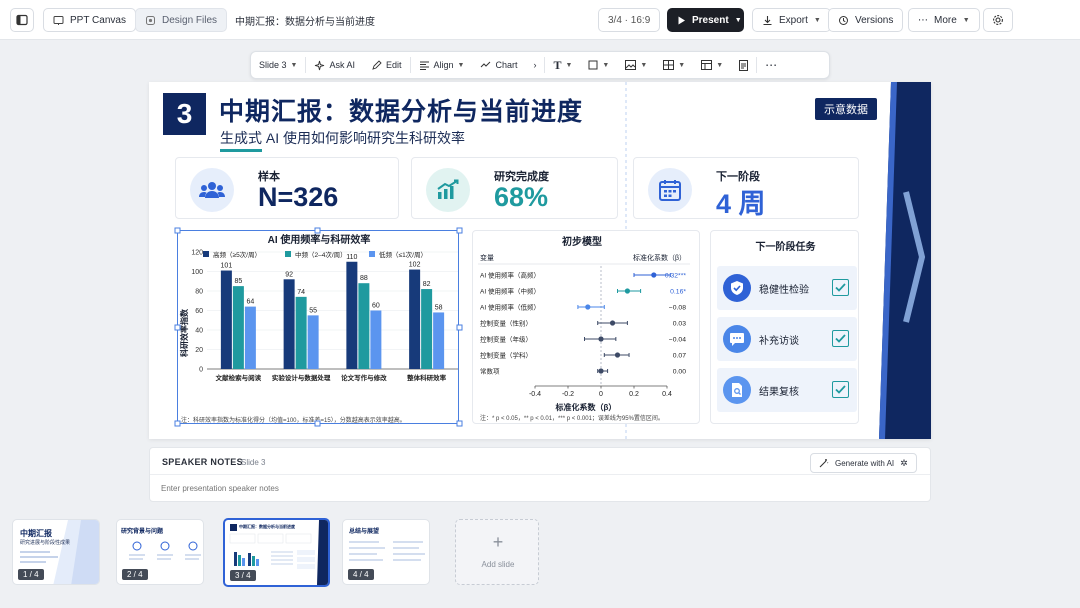  I want to click on kpi-card-progress: 研究完成度 68%, so click(514, 188).